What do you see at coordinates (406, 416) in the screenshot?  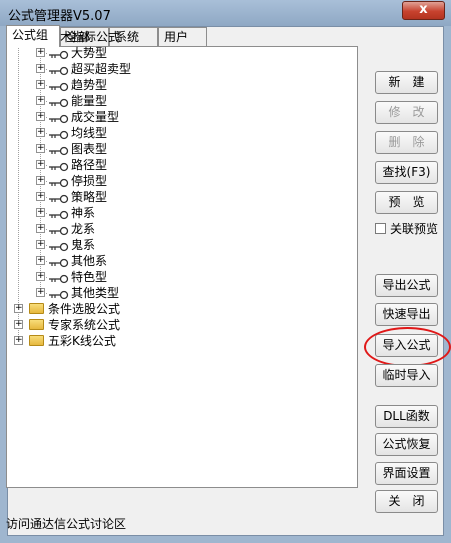 I see `dll-function-button: DLL函数` at bounding box center [406, 416].